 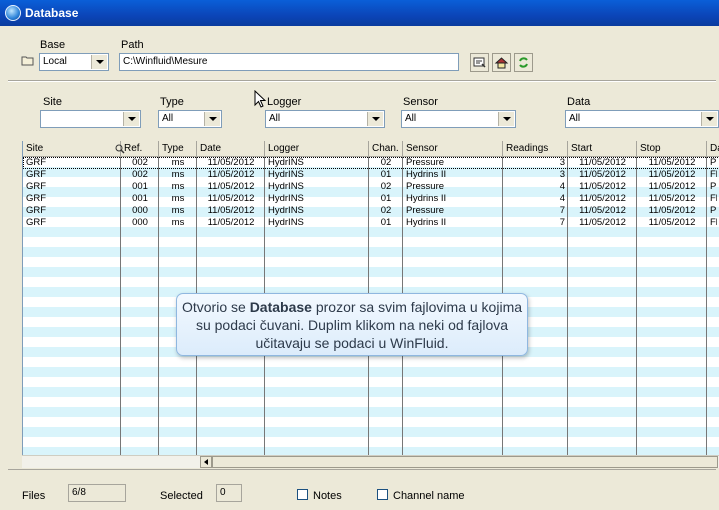 What do you see at coordinates (168, 118) in the screenshot?
I see `type-filter-value: All` at bounding box center [168, 118].